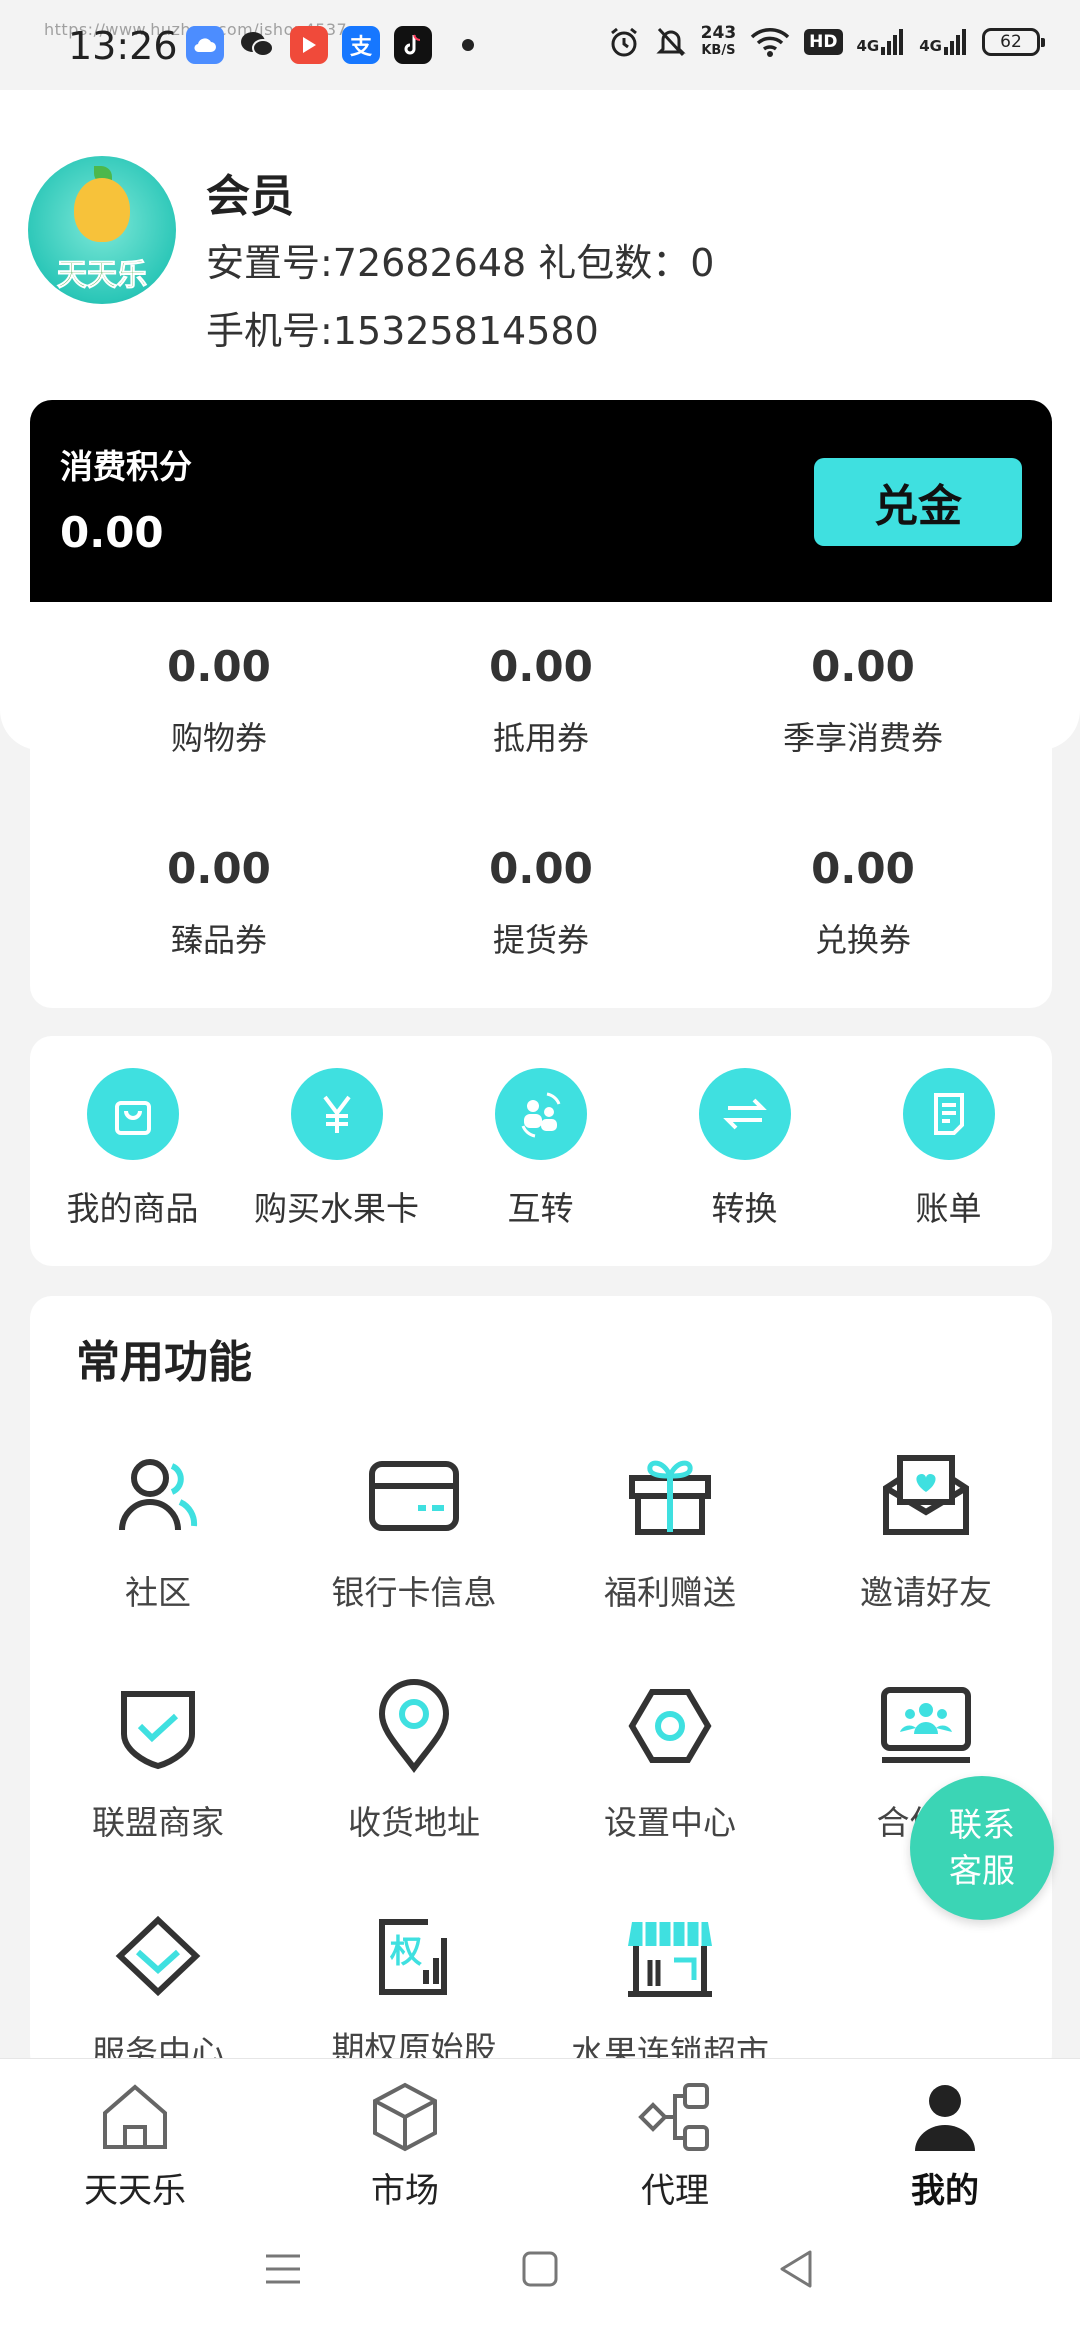 Image resolution: width=1080 pixels, height=2340 pixels. I want to click on menu-icon, so click(283, 2269).